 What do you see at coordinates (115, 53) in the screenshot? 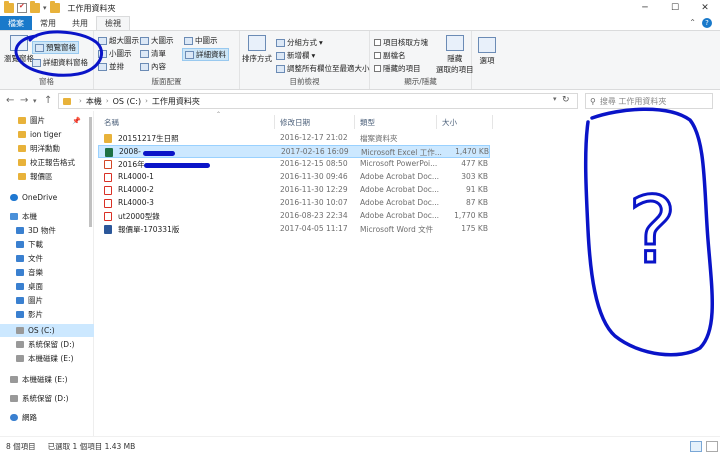
I see `small-icons-option: 小圖示` at bounding box center [115, 53].